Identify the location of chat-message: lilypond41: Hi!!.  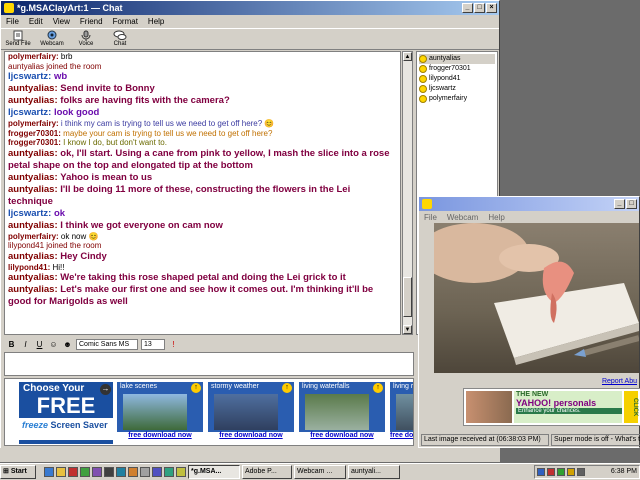
(202, 268).